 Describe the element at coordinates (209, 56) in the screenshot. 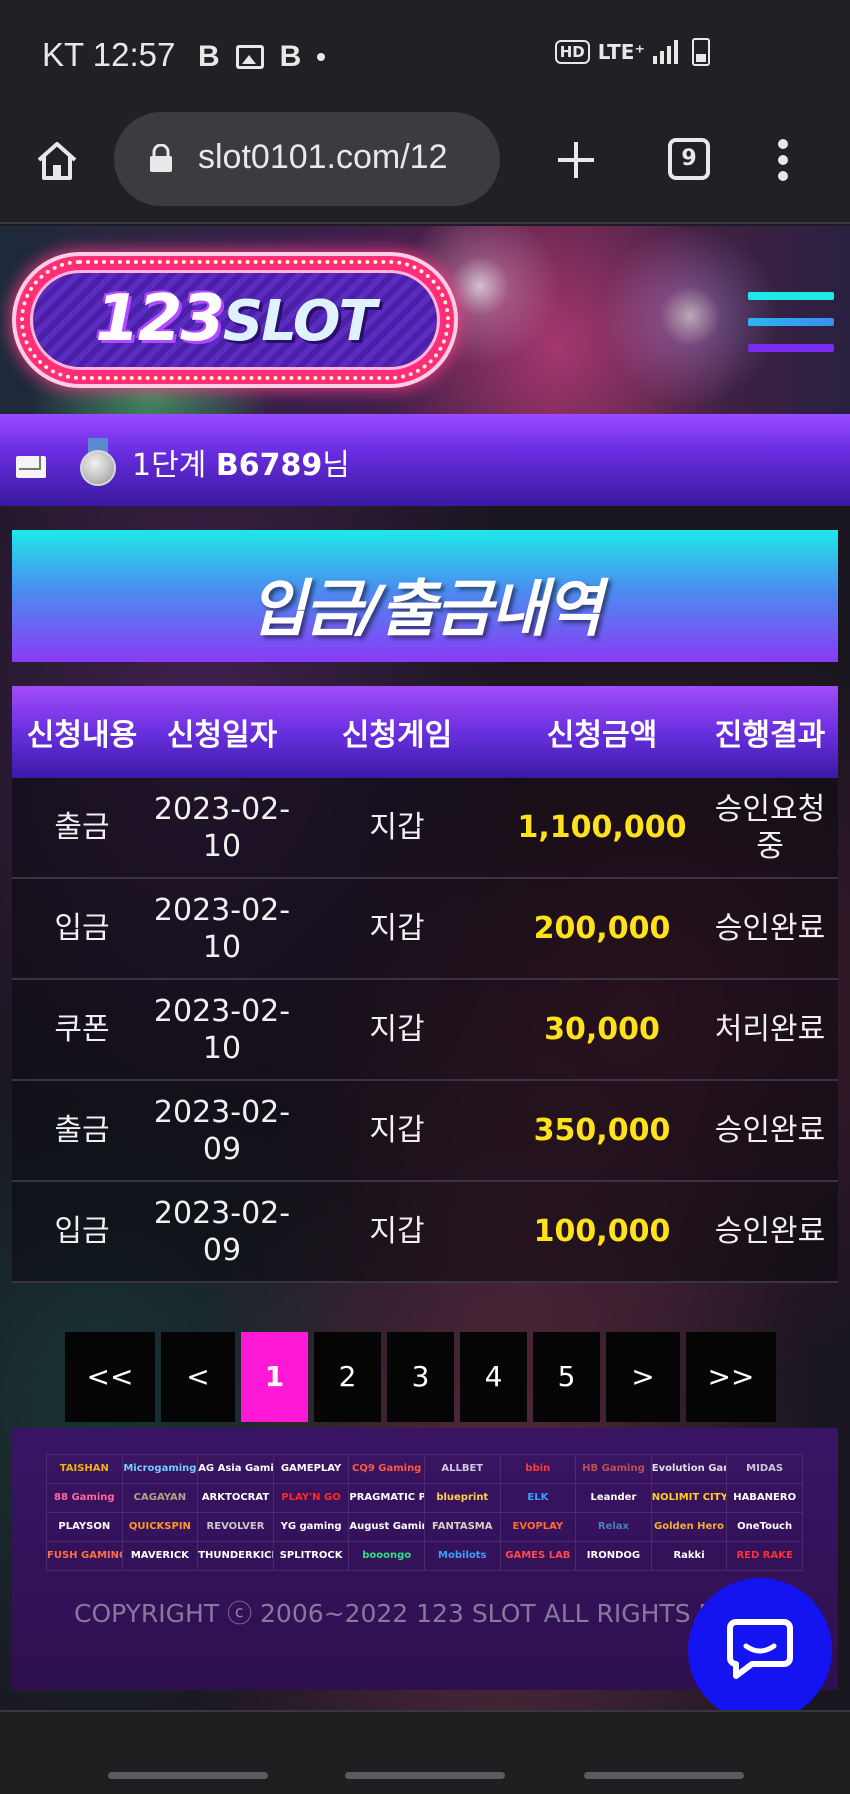

I see `b-app-icon: B` at that location.